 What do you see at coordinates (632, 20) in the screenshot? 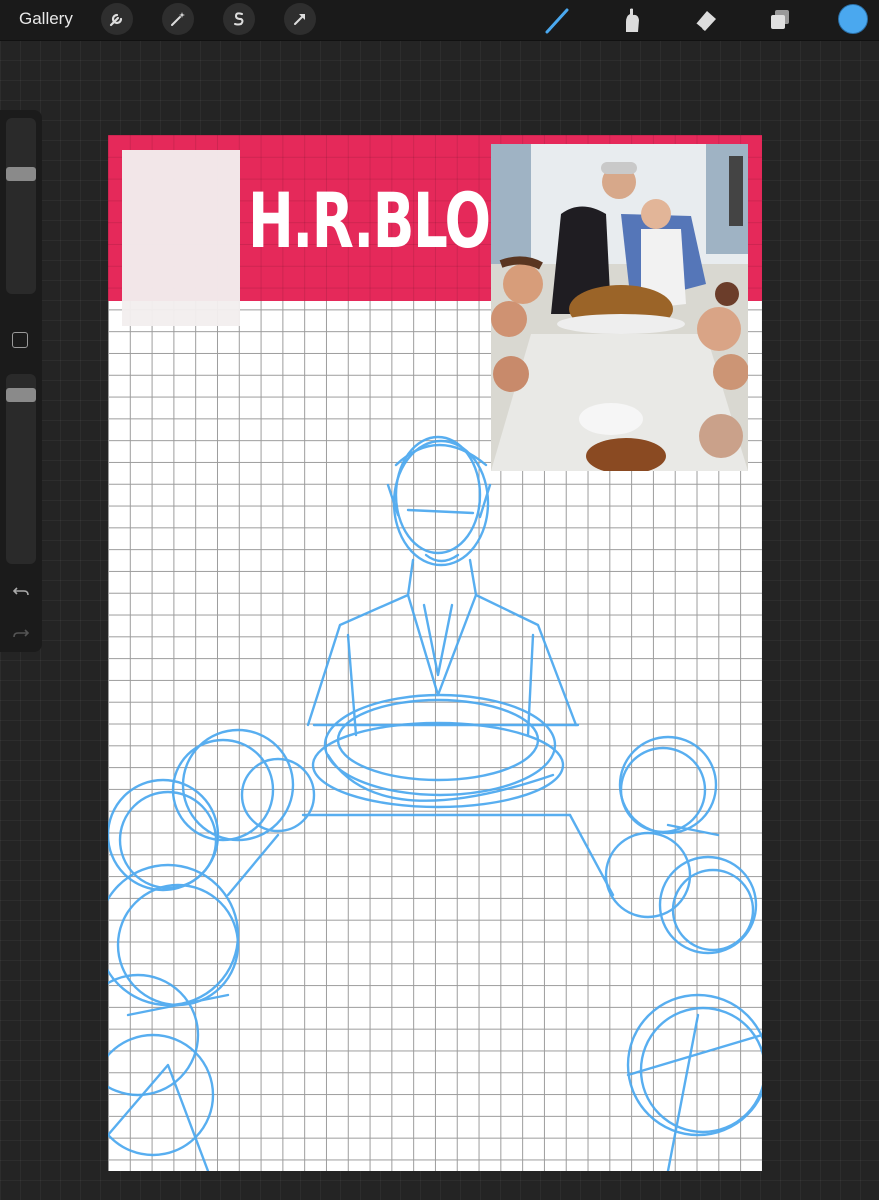
I see `smudge-icon` at bounding box center [632, 20].